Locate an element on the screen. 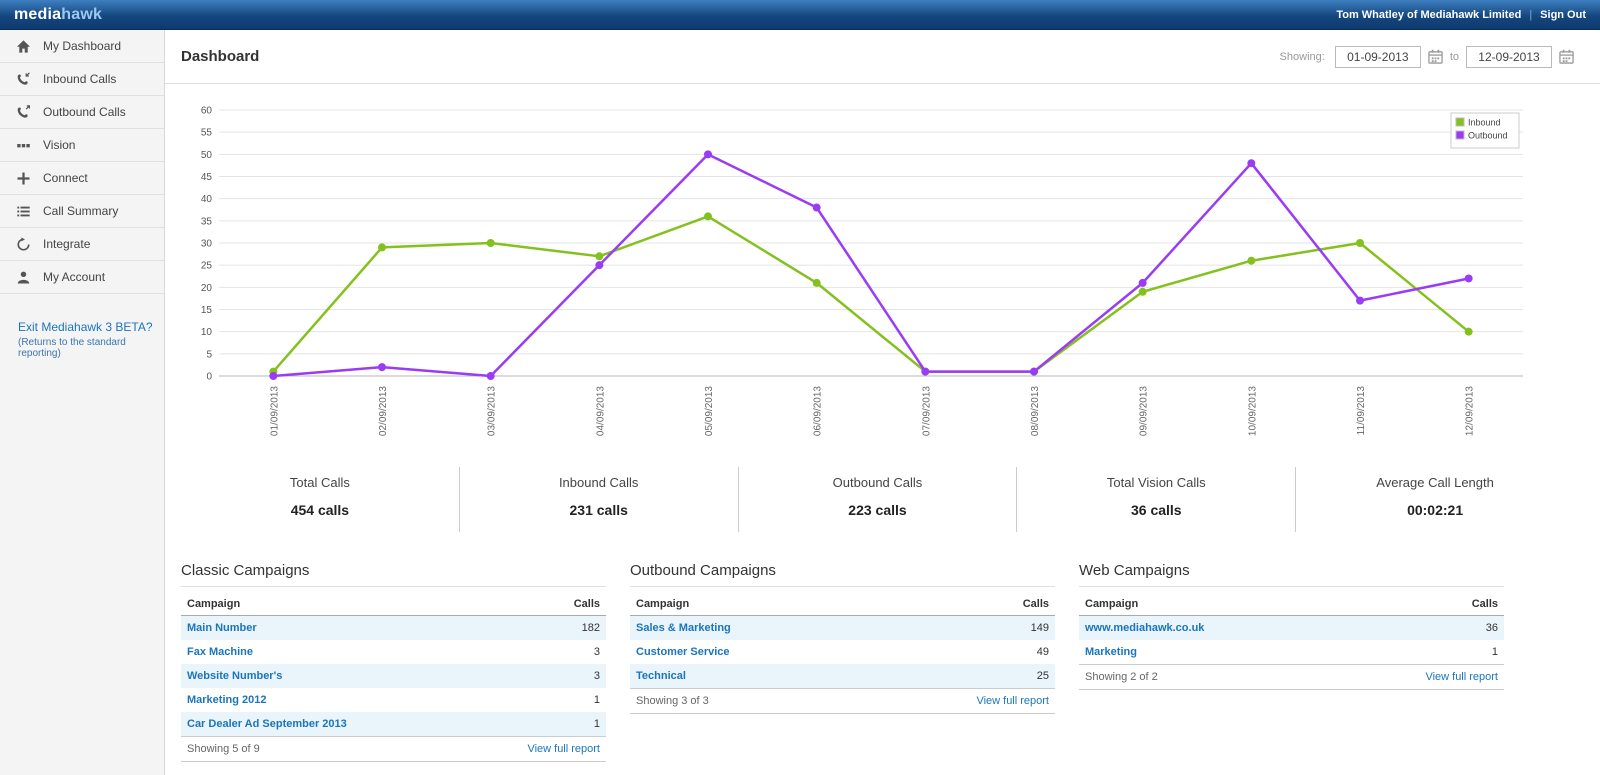 This screenshot has height=775, width=1600. stat-value: 00:02:21 is located at coordinates (1435, 510).